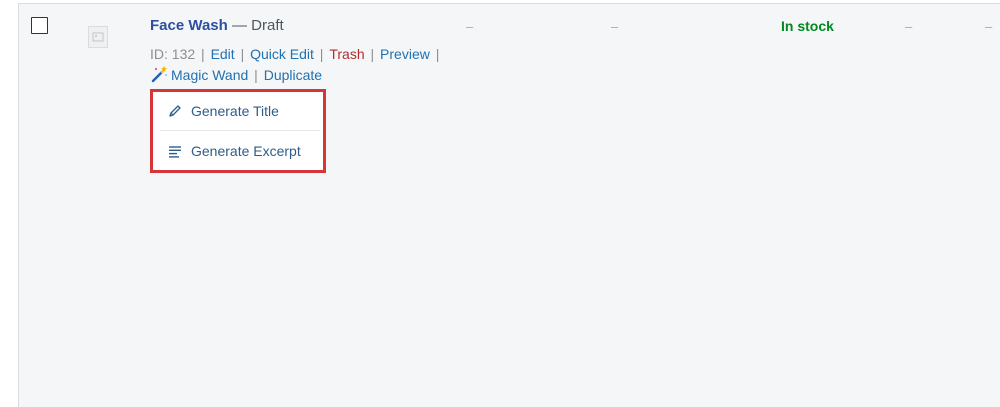 The height and width of the screenshot is (407, 1000). I want to click on magic-wand-icon, so click(159, 74).